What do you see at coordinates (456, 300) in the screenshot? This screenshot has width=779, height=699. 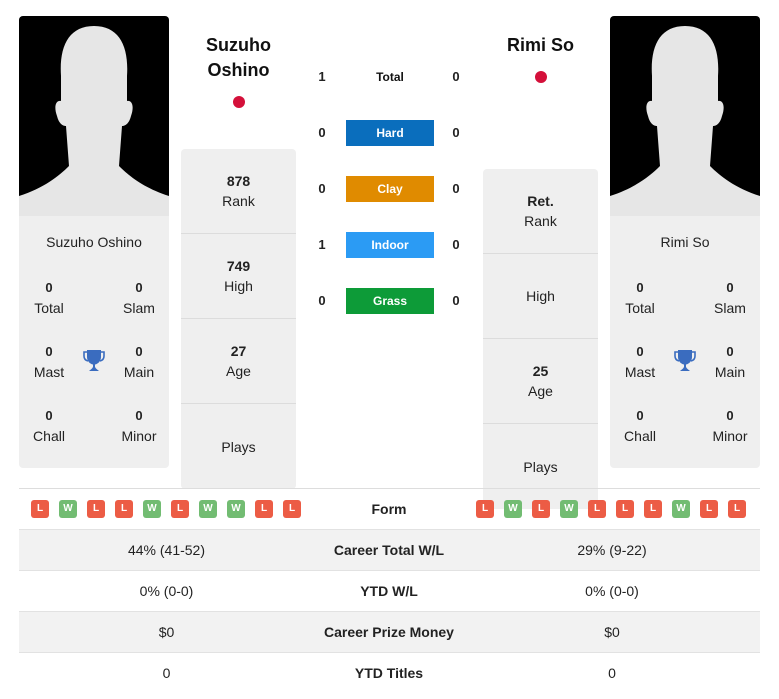 I see `h2h-grass-p2: 0` at bounding box center [456, 300].